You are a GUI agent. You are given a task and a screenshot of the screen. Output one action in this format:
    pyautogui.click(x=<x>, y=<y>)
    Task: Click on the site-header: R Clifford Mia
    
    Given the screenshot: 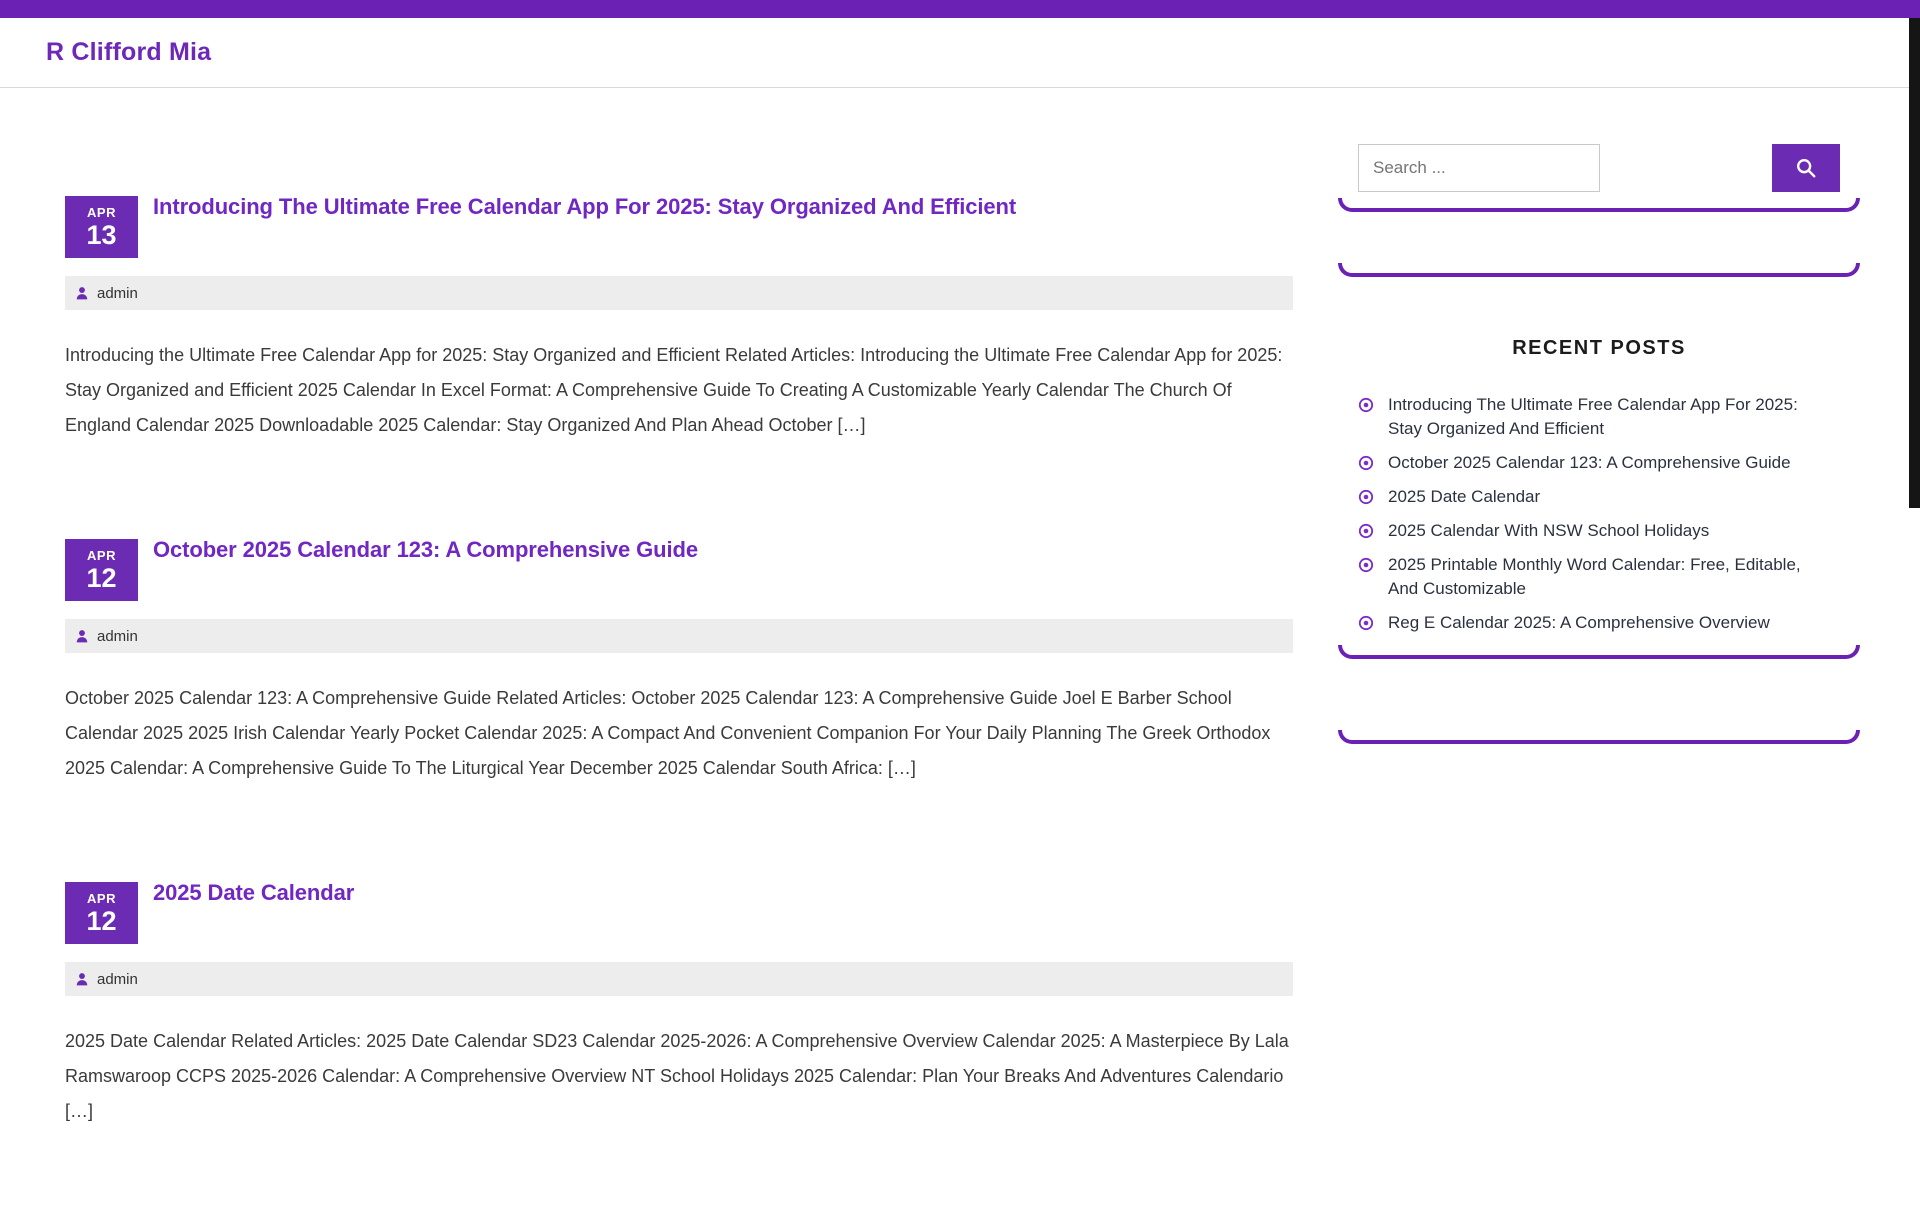 What is the action you would take?
    pyautogui.click(x=960, y=53)
    